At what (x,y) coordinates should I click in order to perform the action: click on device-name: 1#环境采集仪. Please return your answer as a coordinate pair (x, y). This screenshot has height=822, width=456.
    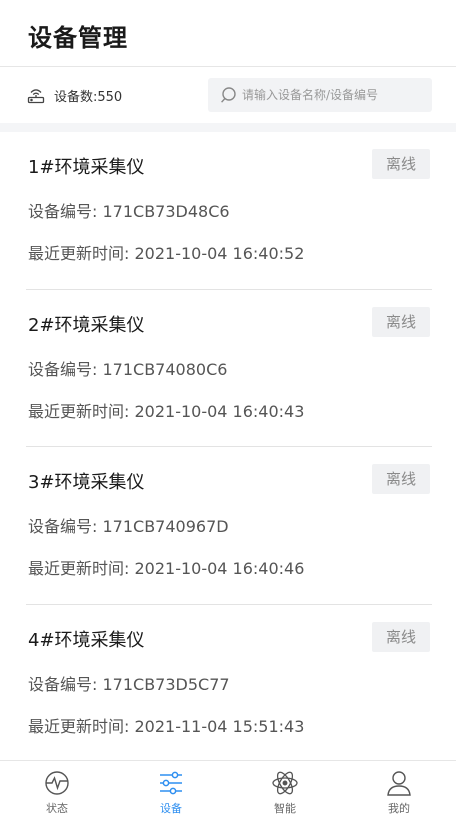
    Looking at the image, I should click on (86, 167).